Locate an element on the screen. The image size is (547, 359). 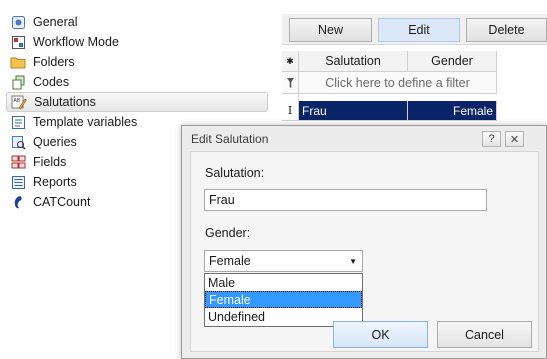
edit-button-label: Edit is located at coordinates (419, 30).